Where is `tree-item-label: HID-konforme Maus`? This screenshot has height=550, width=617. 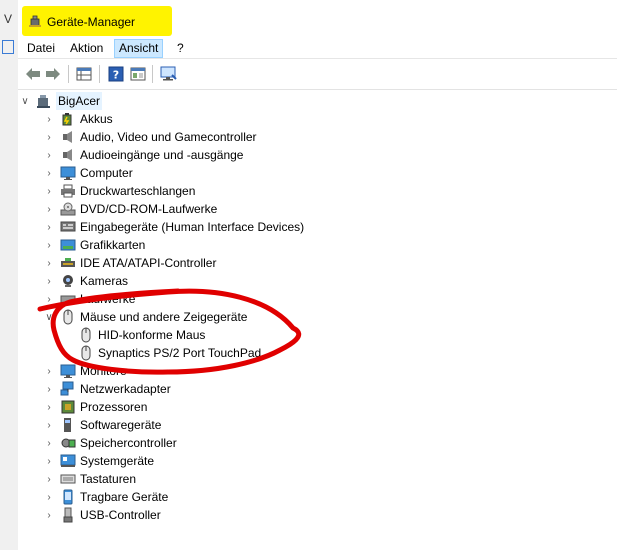 tree-item-label: HID-konforme Maus is located at coordinates (152, 335).